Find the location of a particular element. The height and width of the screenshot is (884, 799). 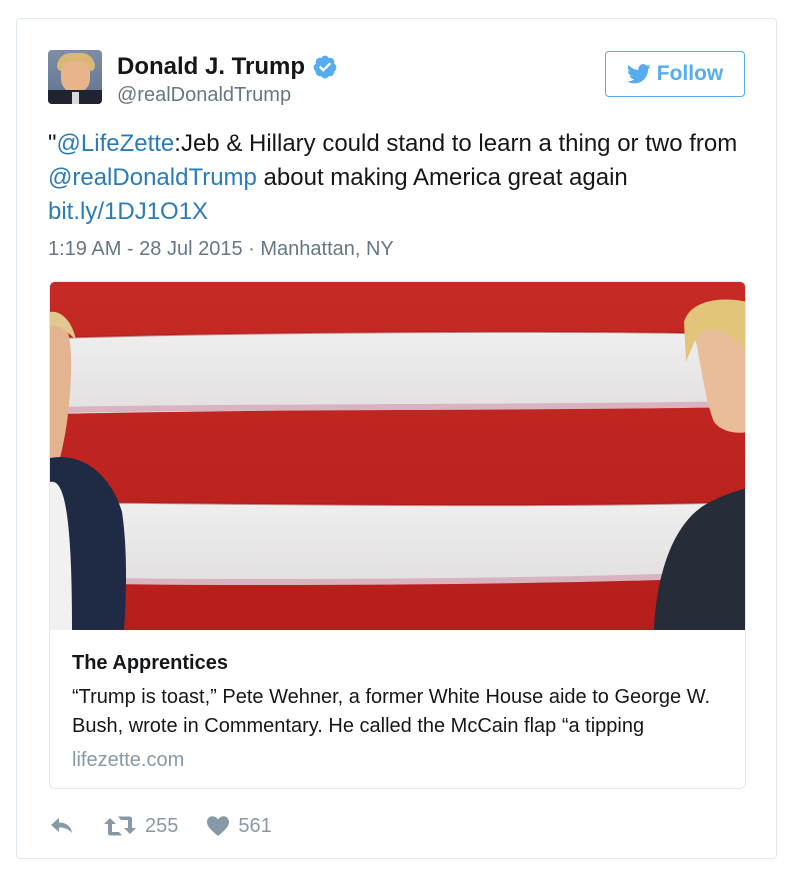

card-domain: lifezette.com is located at coordinates (128, 760).